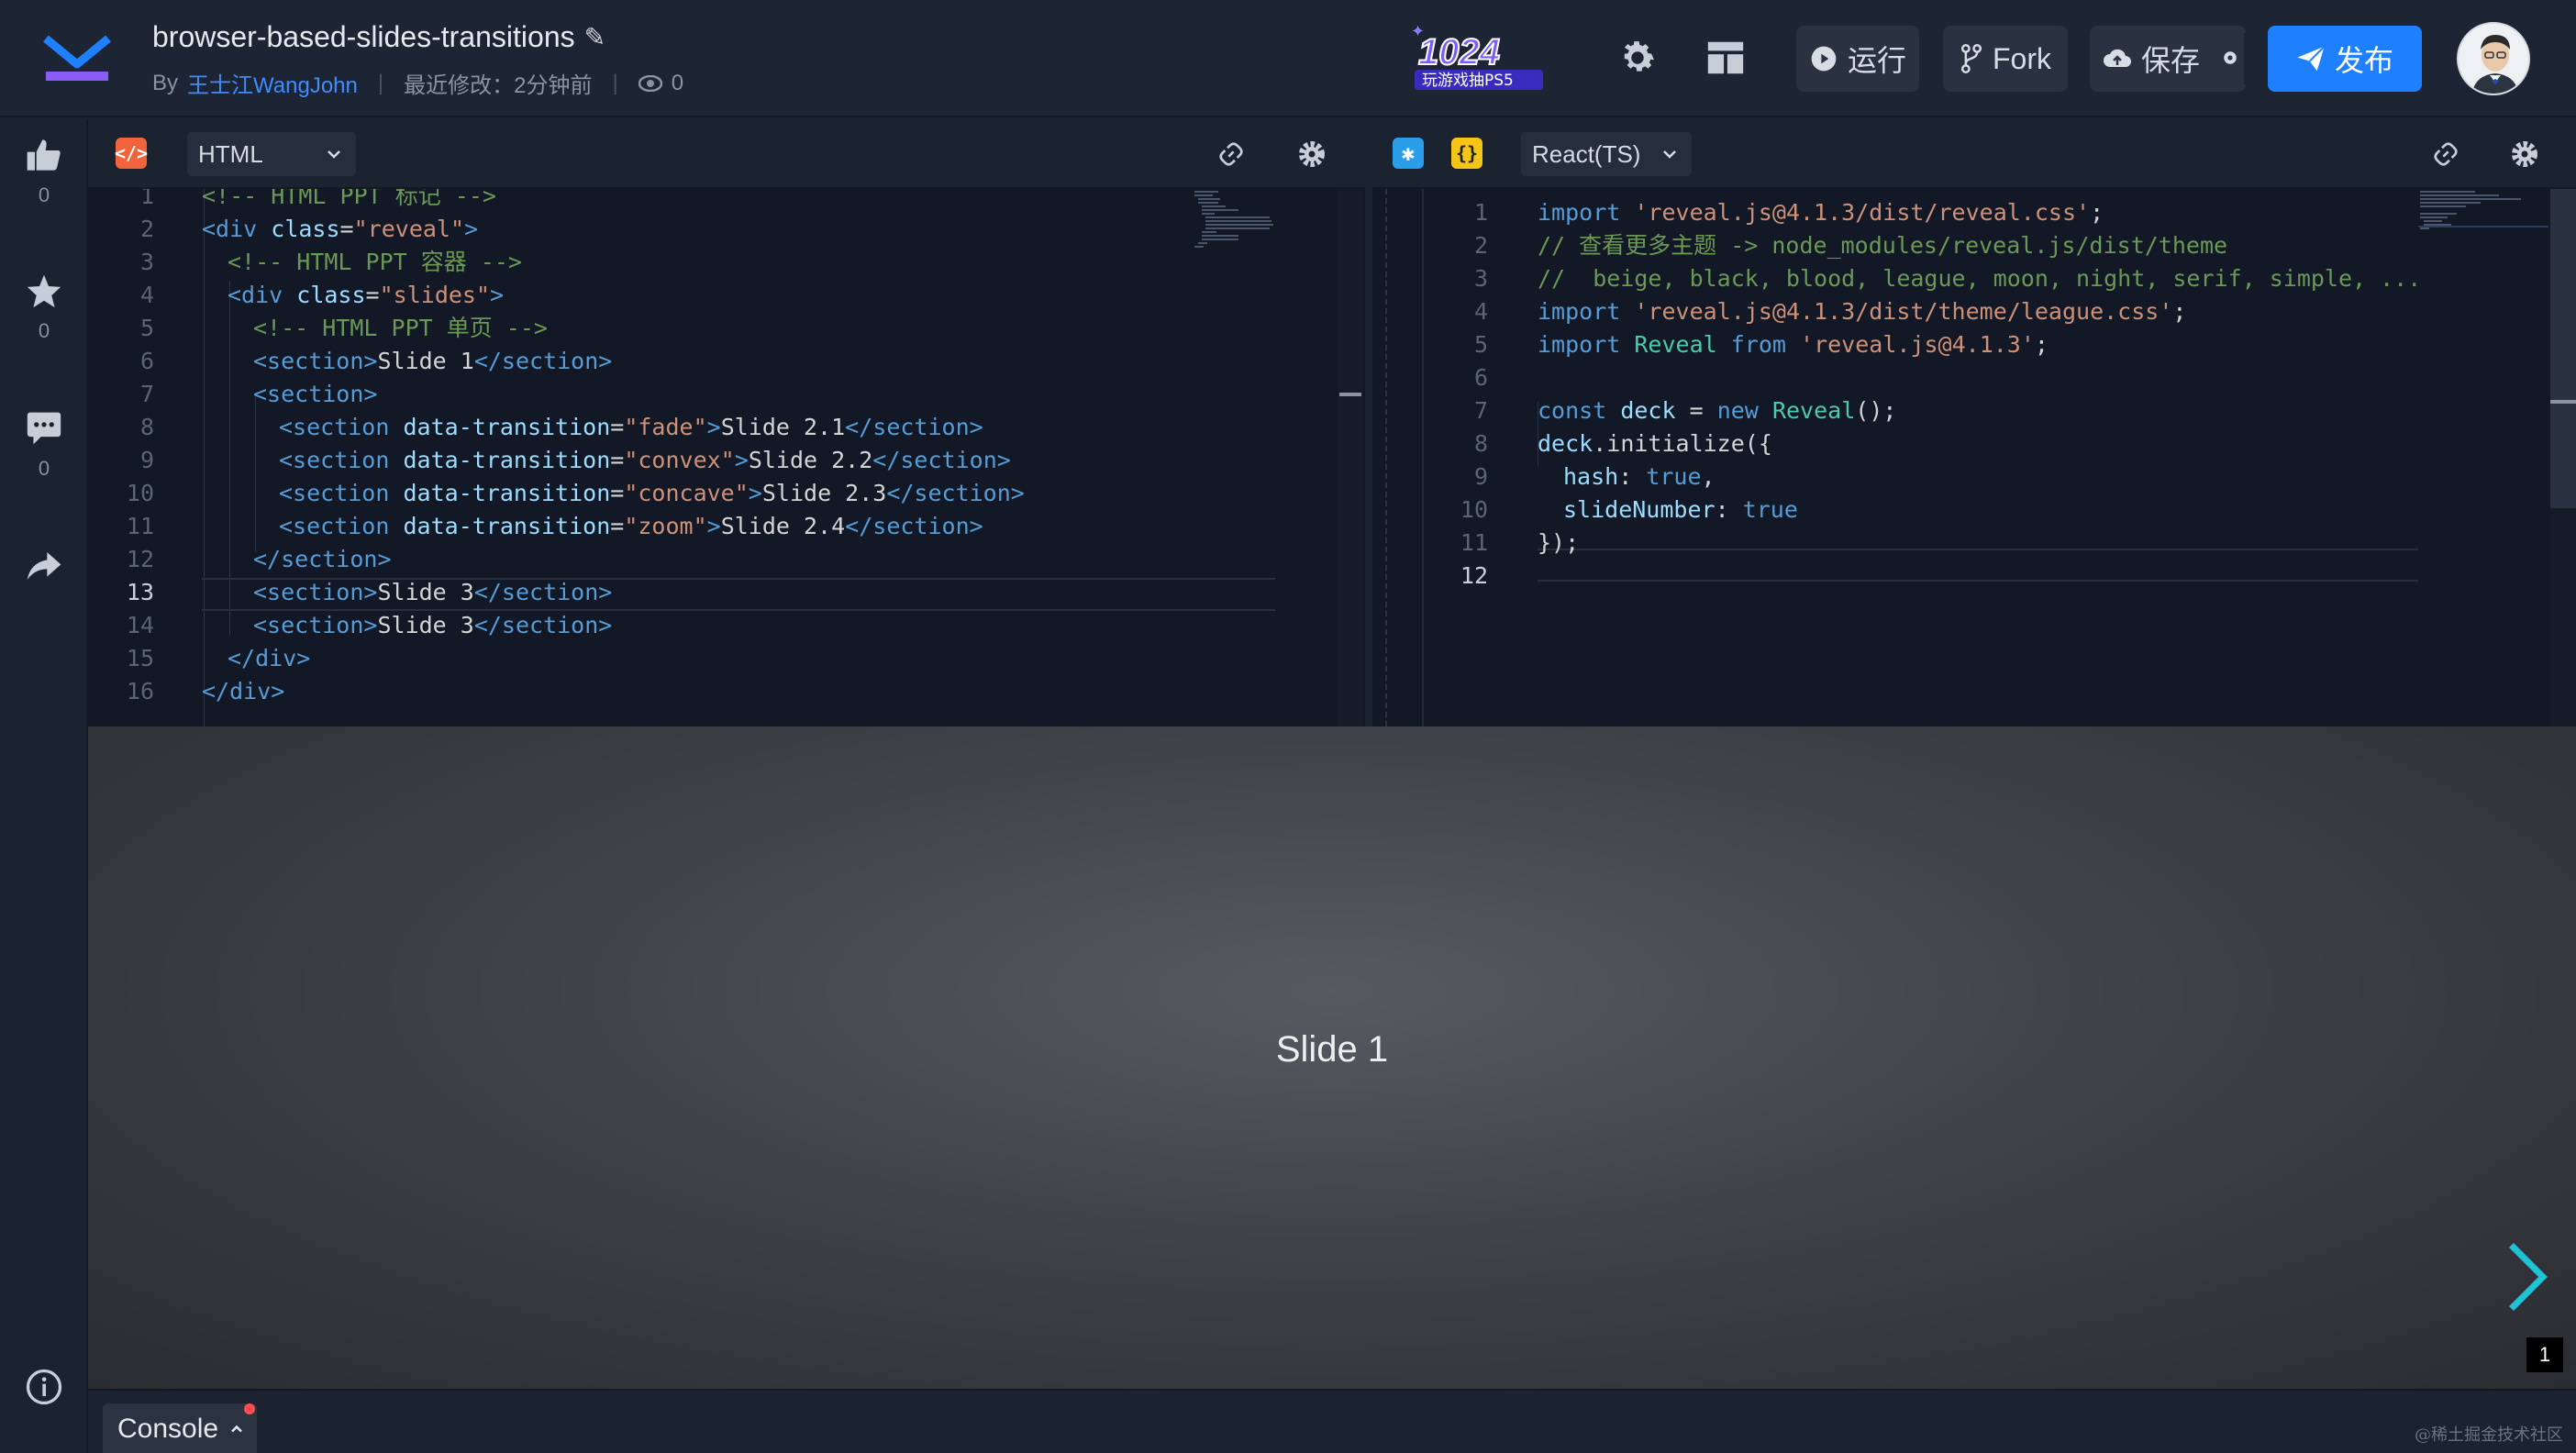  Describe the element at coordinates (1685, 410) in the screenshot. I see `code-line: 7 const deck = new Reveal();` at that location.